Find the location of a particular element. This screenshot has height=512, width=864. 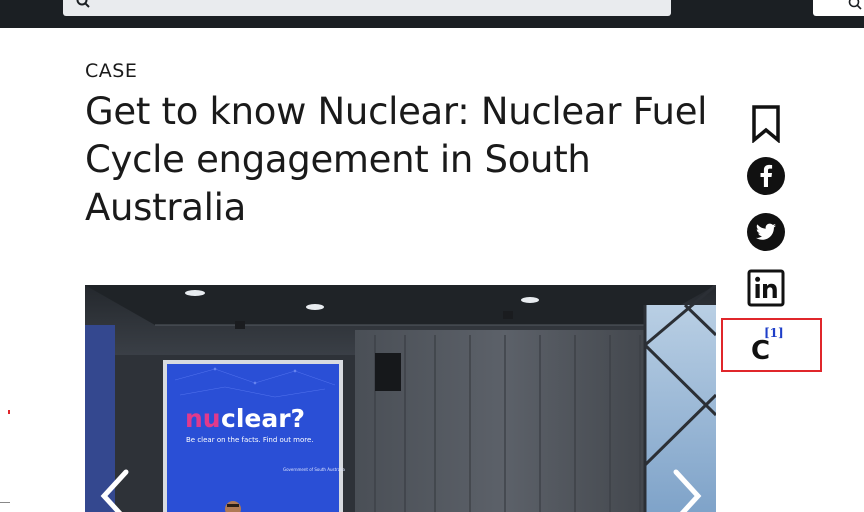

screen-gov-text: Government of South Australia is located at coordinates (314, 469).